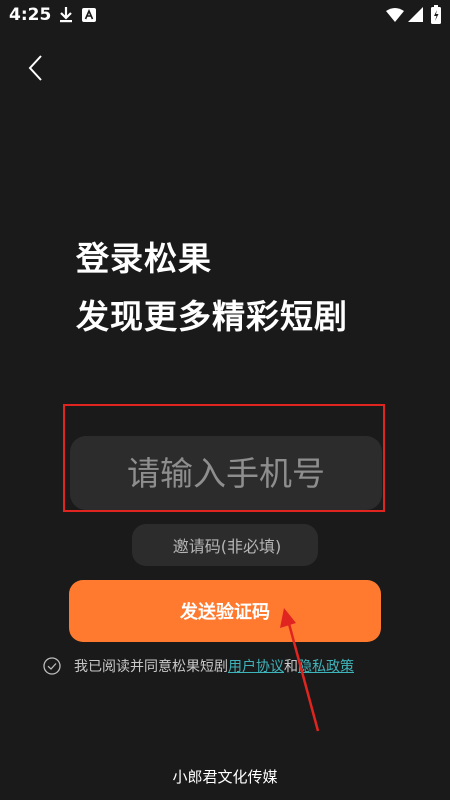 This screenshot has height=800, width=450. I want to click on invite-code-input, so click(227, 546).